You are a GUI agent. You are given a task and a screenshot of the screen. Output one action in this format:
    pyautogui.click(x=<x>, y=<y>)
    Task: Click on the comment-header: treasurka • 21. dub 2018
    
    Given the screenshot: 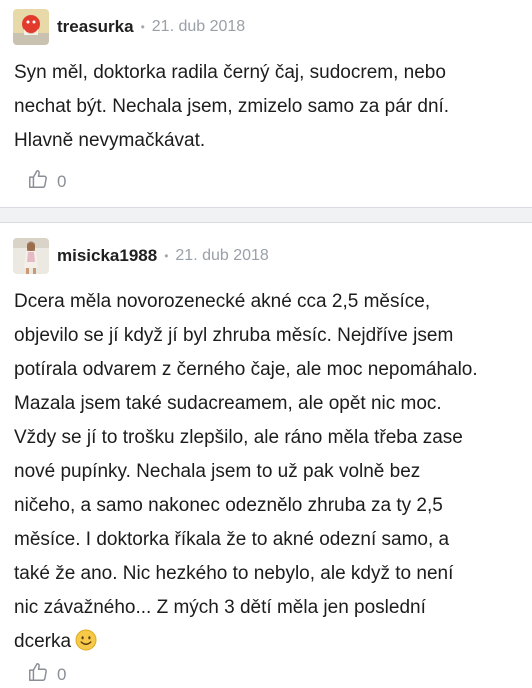 What is the action you would take?
    pyautogui.click(x=129, y=27)
    